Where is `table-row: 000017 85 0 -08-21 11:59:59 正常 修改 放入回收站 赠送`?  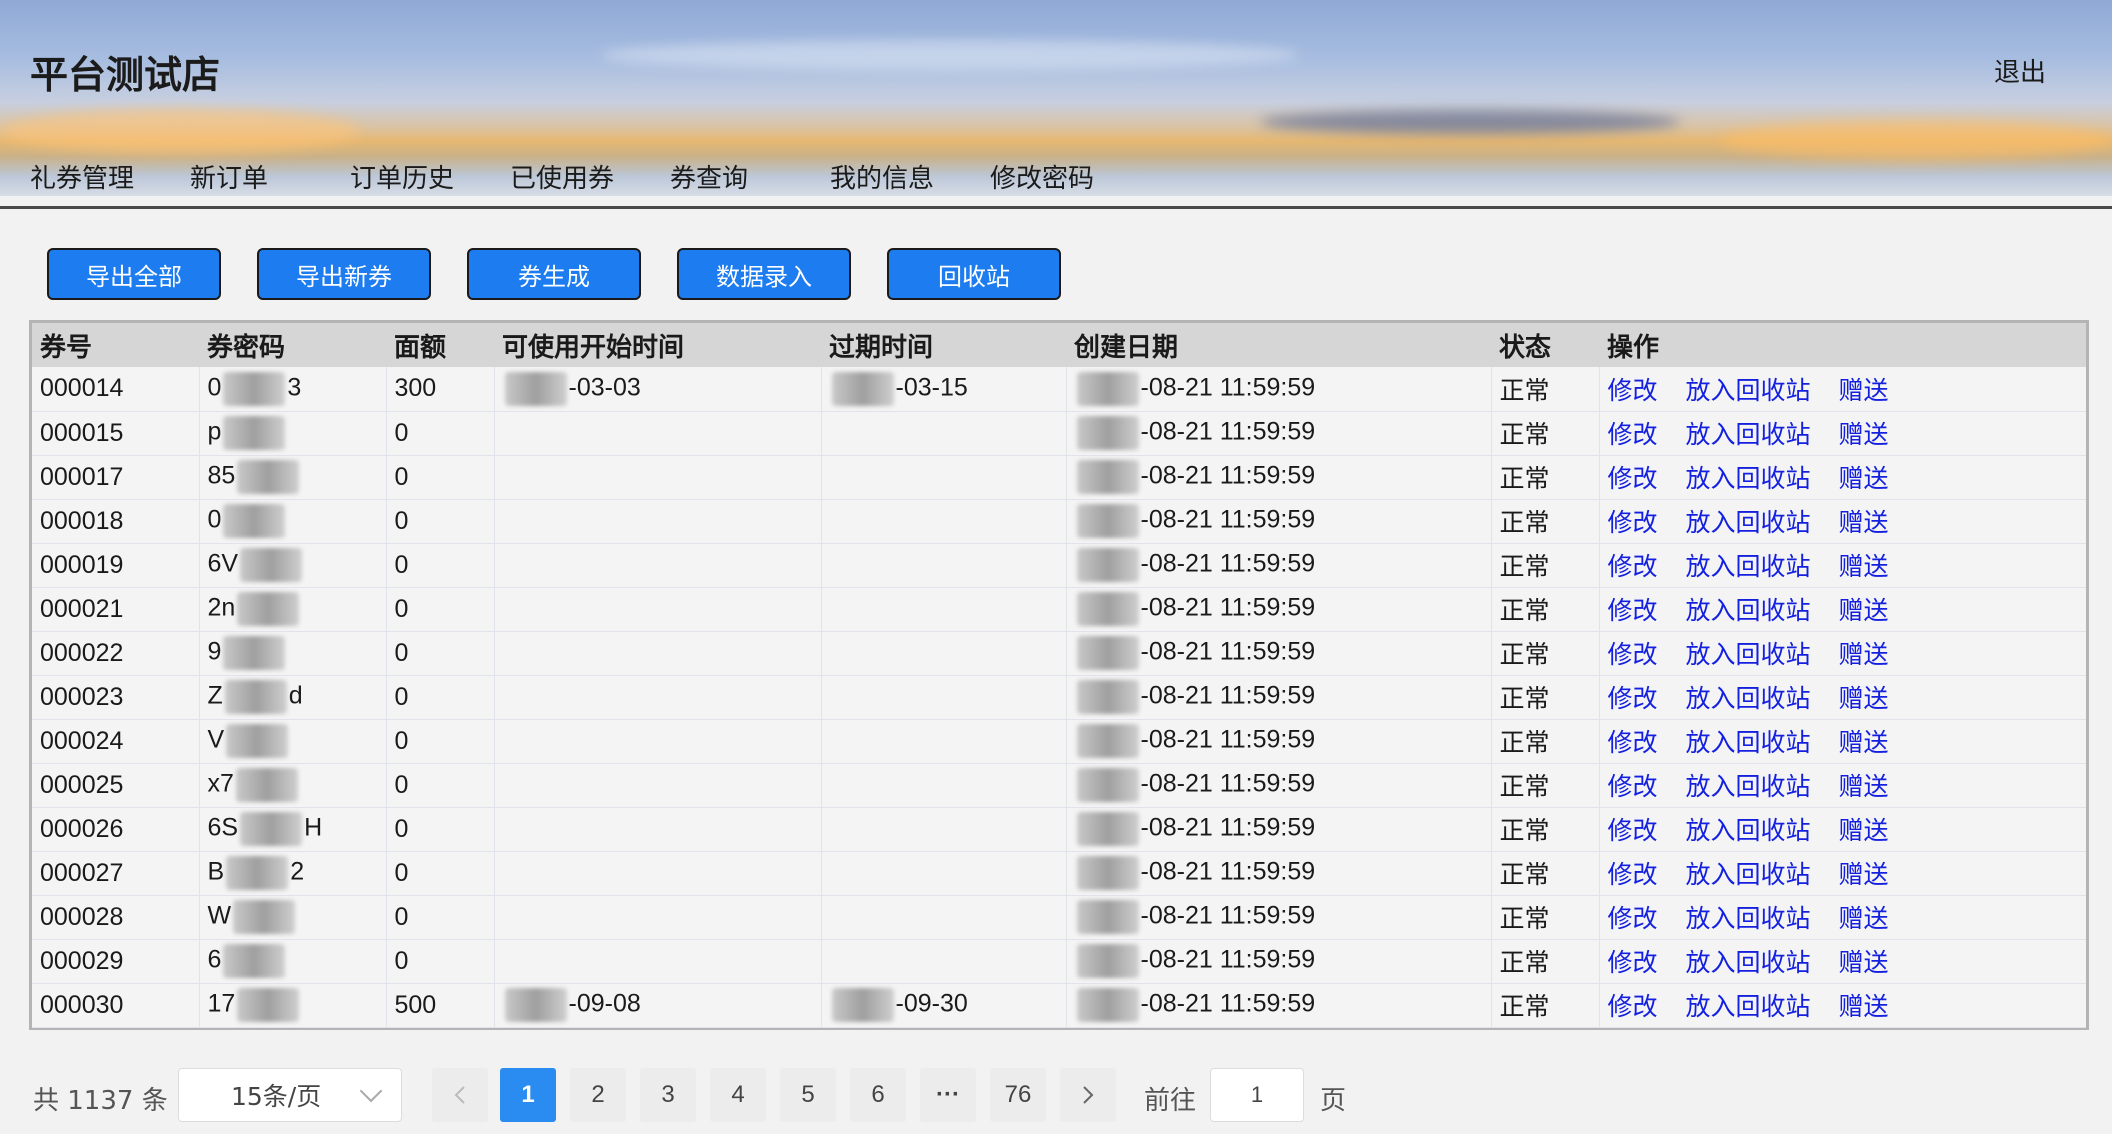 table-row: 000017 85 0 -08-21 11:59:59 正常 修改 放入回收站 赠送 is located at coordinates (1059, 477).